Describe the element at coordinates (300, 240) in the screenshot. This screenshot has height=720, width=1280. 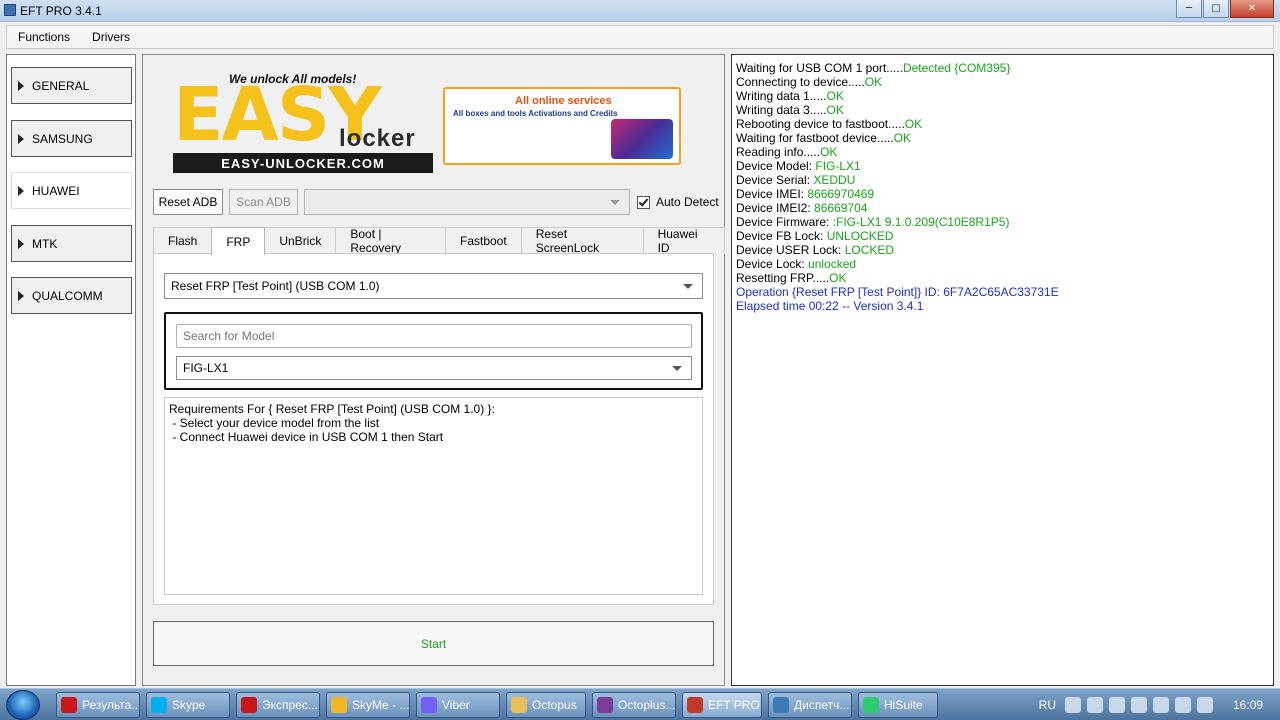
I see `tab-unbrick: UnBrick` at that location.